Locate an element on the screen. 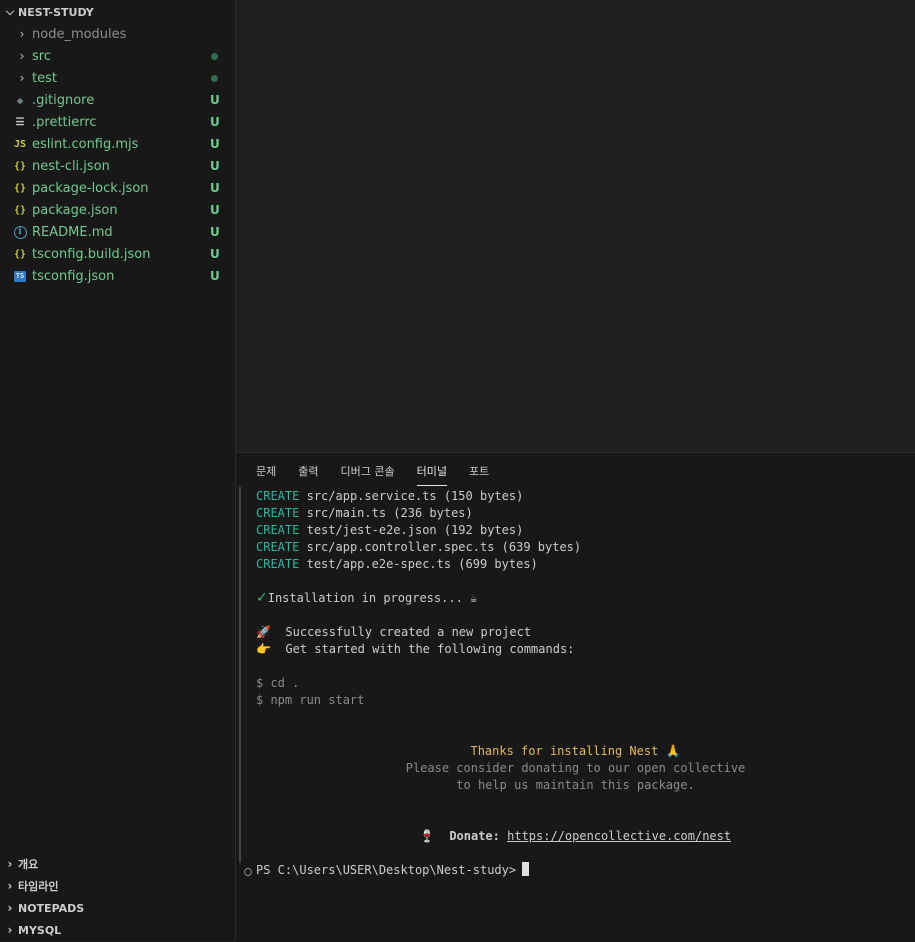 The height and width of the screenshot is (942, 915). file-item: JS eslint.config.mjs U is located at coordinates (117, 144).